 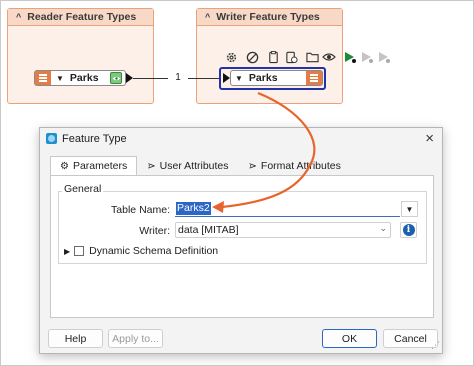 What do you see at coordinates (94, 139) in the screenshot?
I see `dialog-title: Feature Type` at bounding box center [94, 139].